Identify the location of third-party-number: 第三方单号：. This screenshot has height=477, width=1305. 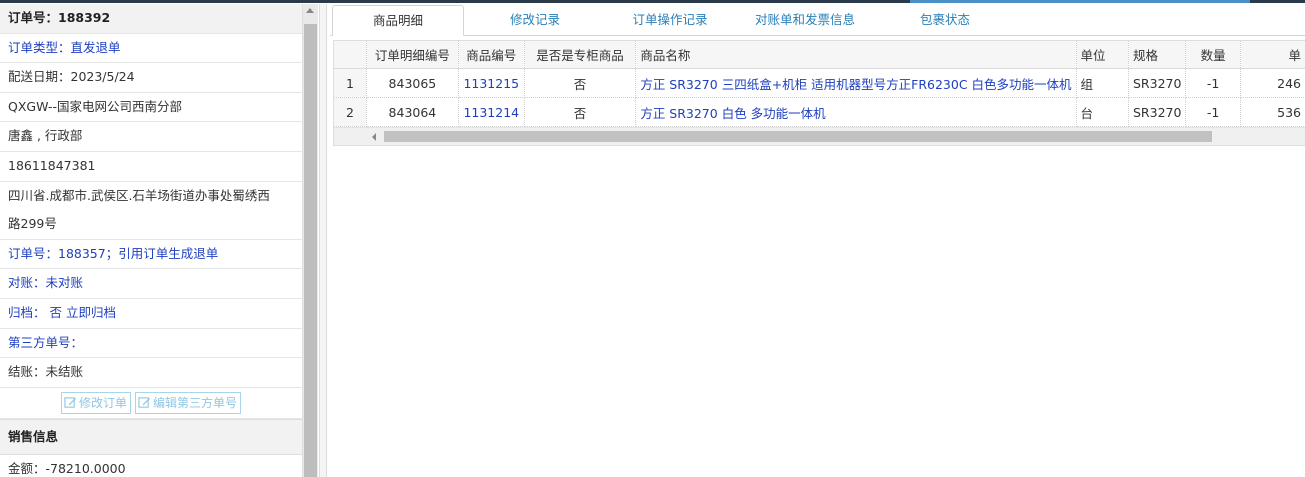
(151, 344).